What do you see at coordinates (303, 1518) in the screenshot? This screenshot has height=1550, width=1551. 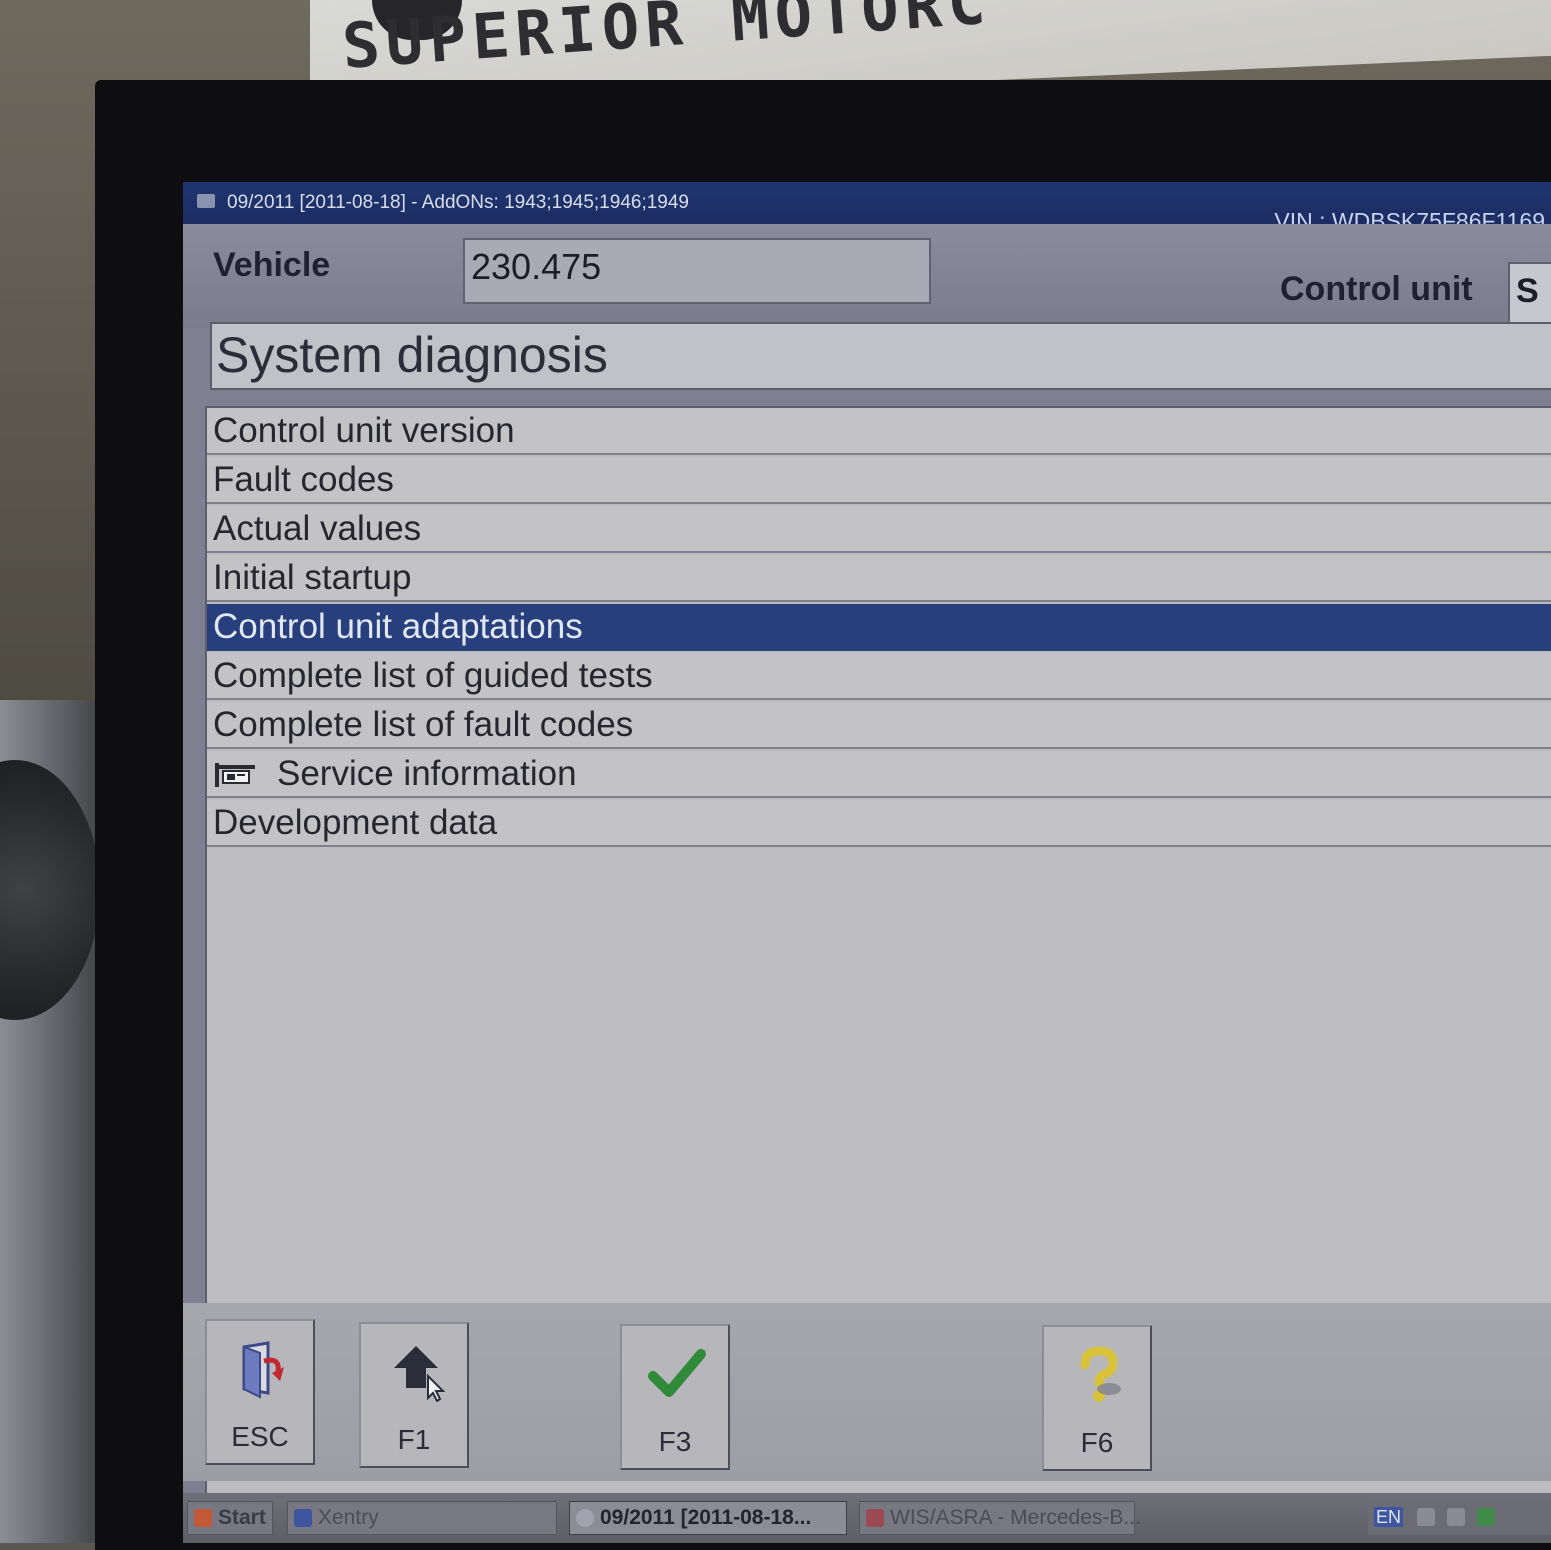 I see `xentry-app-icon` at bounding box center [303, 1518].